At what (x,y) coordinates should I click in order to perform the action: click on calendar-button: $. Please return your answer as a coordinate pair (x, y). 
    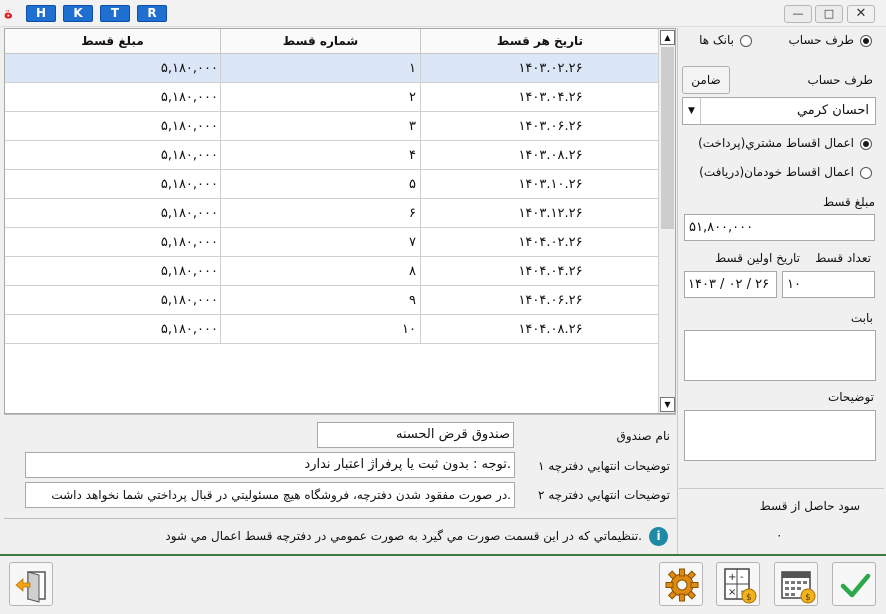
    Looking at the image, I should click on (796, 584).